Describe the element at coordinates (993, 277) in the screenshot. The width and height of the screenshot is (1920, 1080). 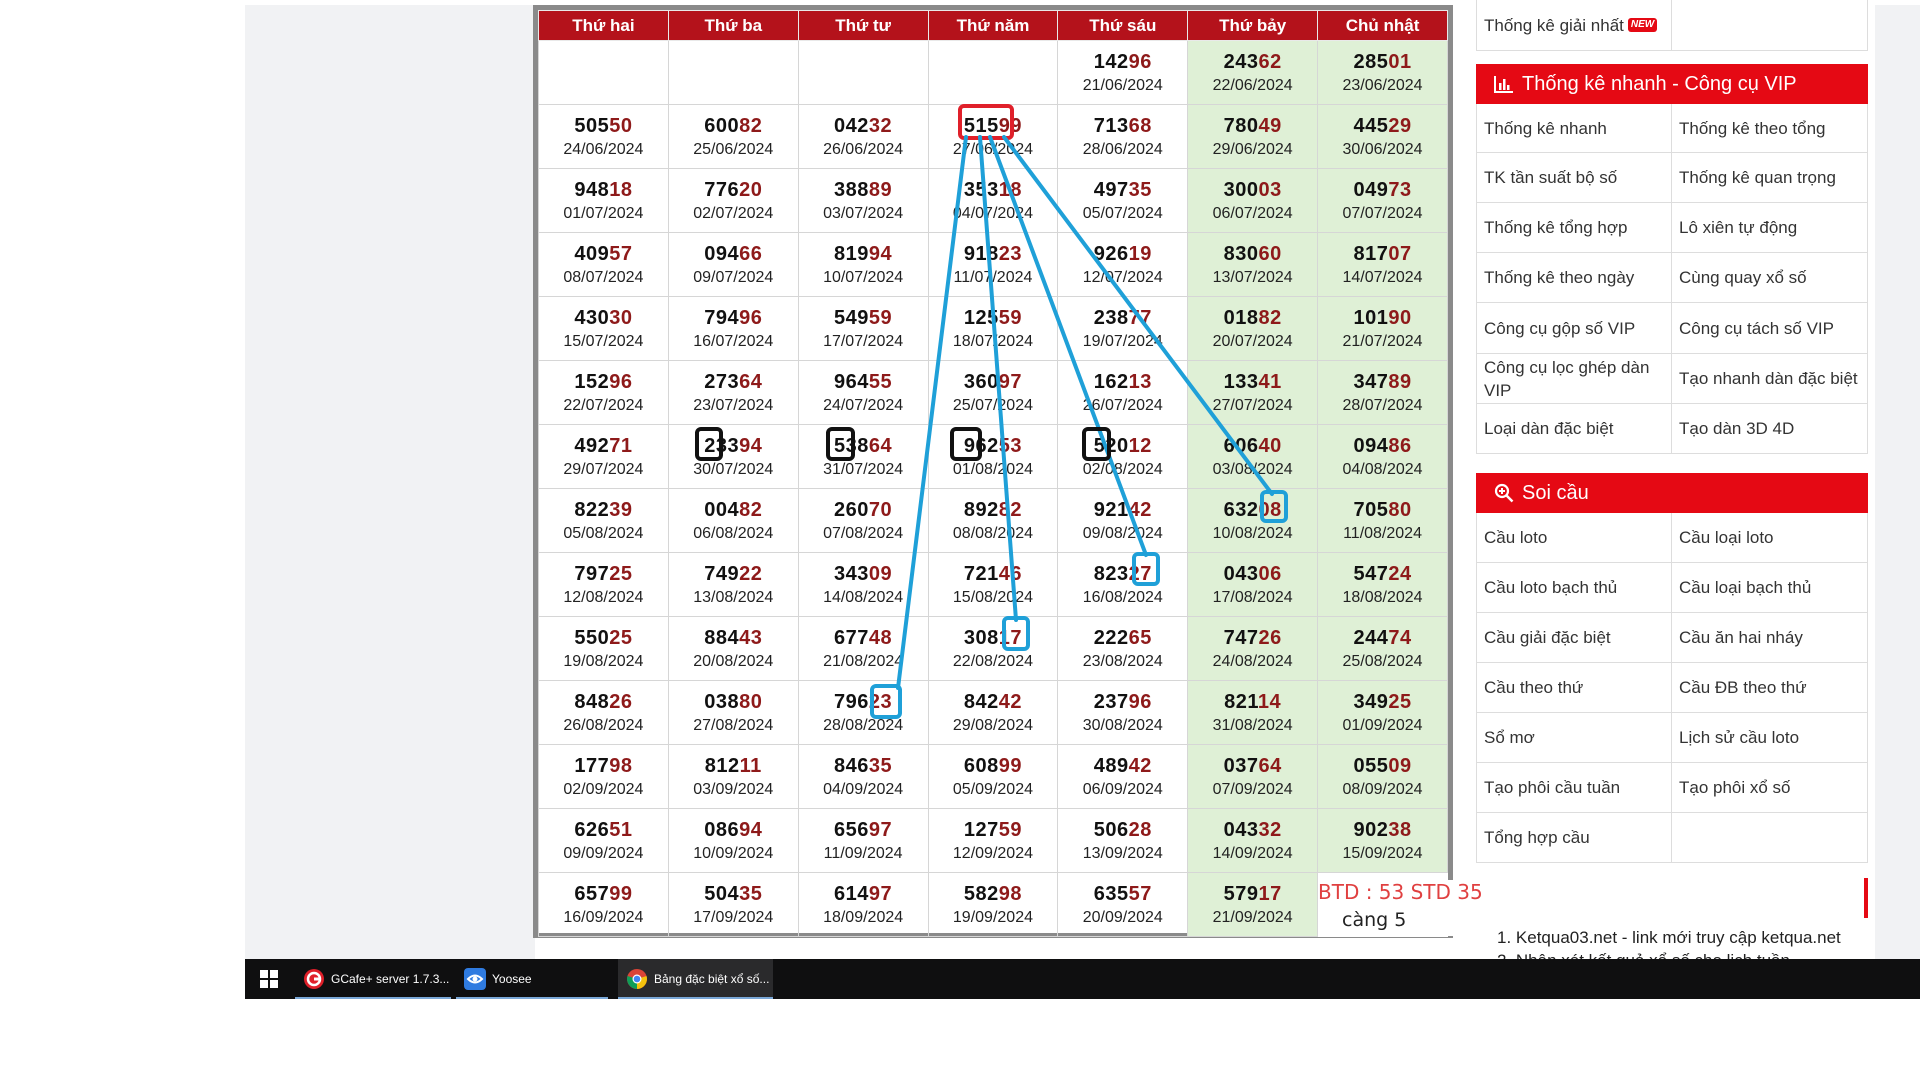
I see `result-date: 11/07/2024` at that location.